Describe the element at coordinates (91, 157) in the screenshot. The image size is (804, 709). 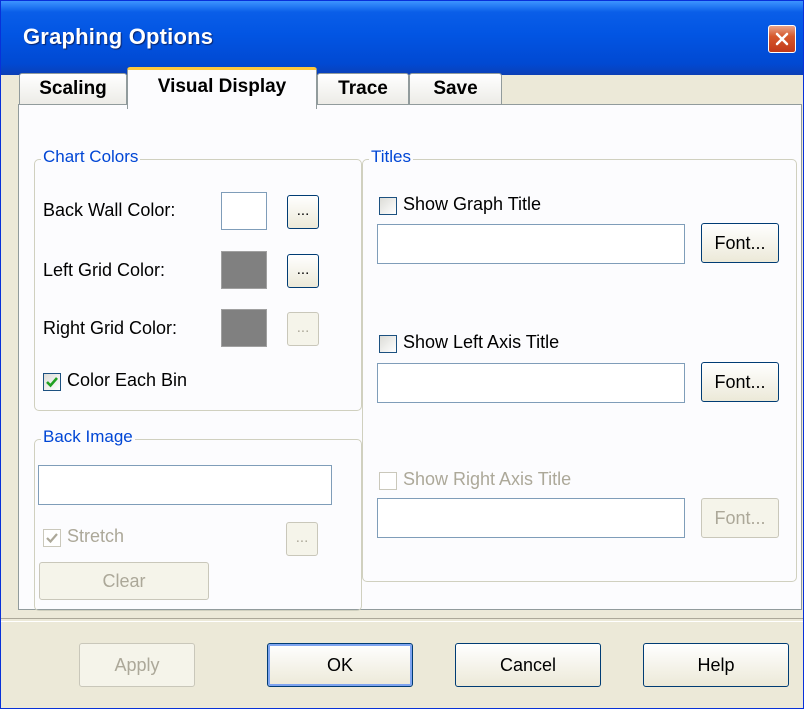
I see `chart-colors-legend: Chart Colors` at that location.